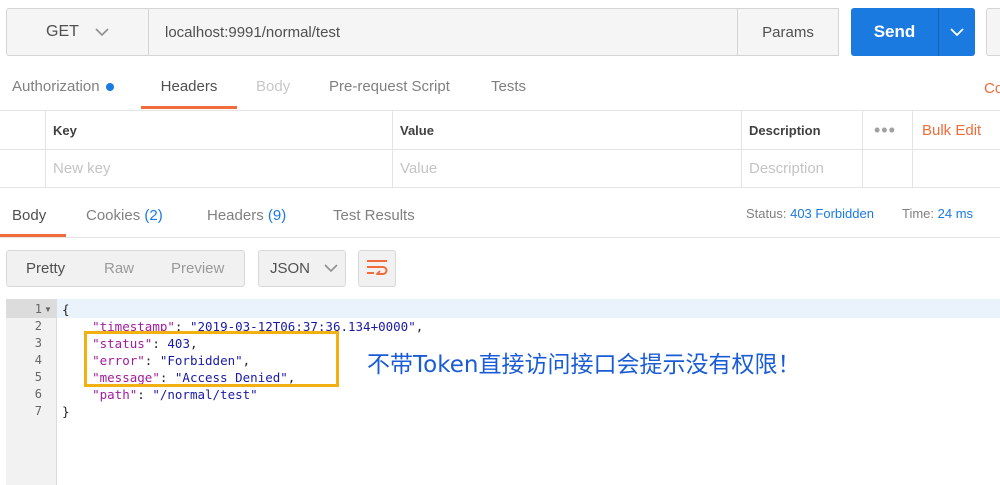  I want to click on tab-body: Body, so click(273, 94).